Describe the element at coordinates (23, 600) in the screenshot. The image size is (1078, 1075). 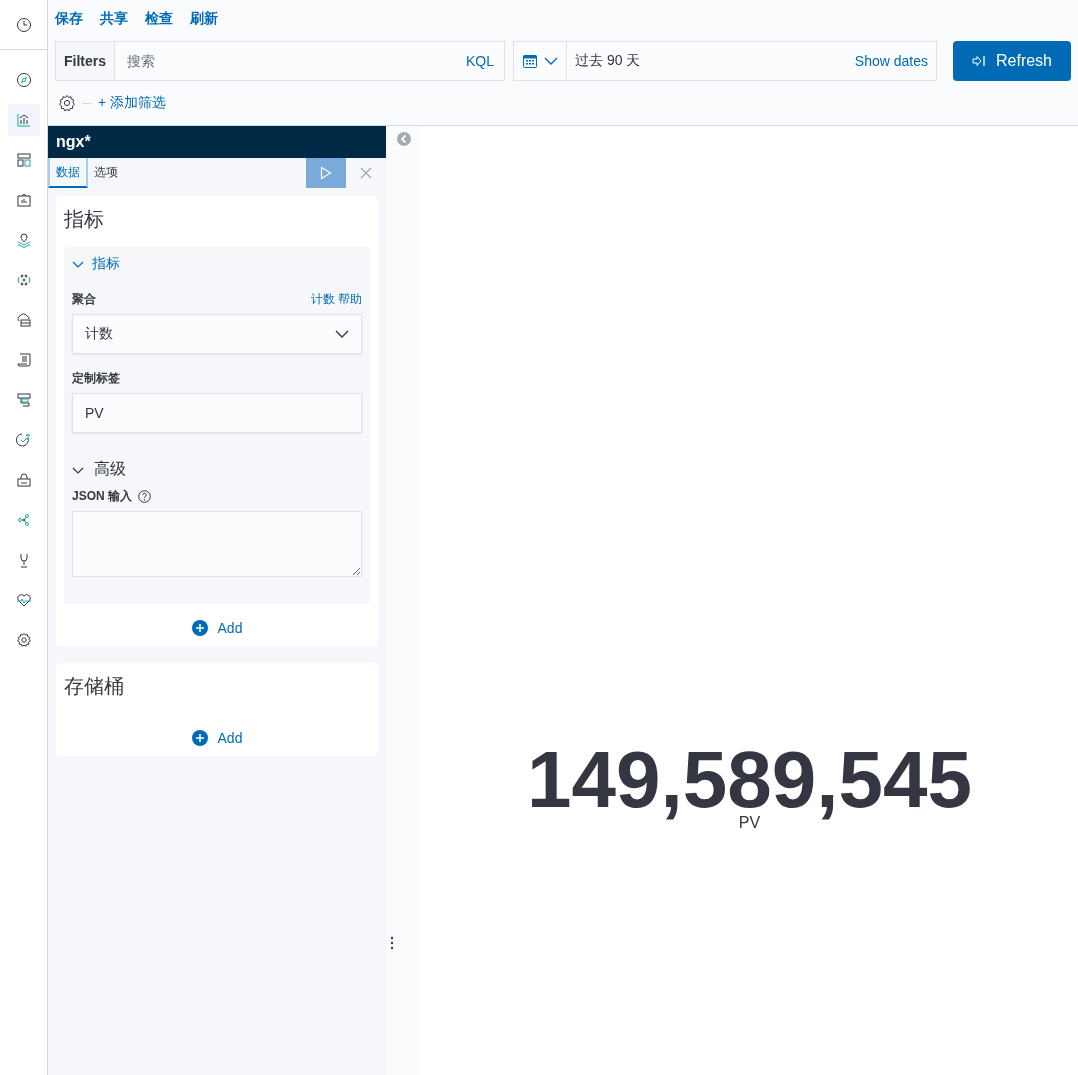
I see `heartbeat-icon` at that location.